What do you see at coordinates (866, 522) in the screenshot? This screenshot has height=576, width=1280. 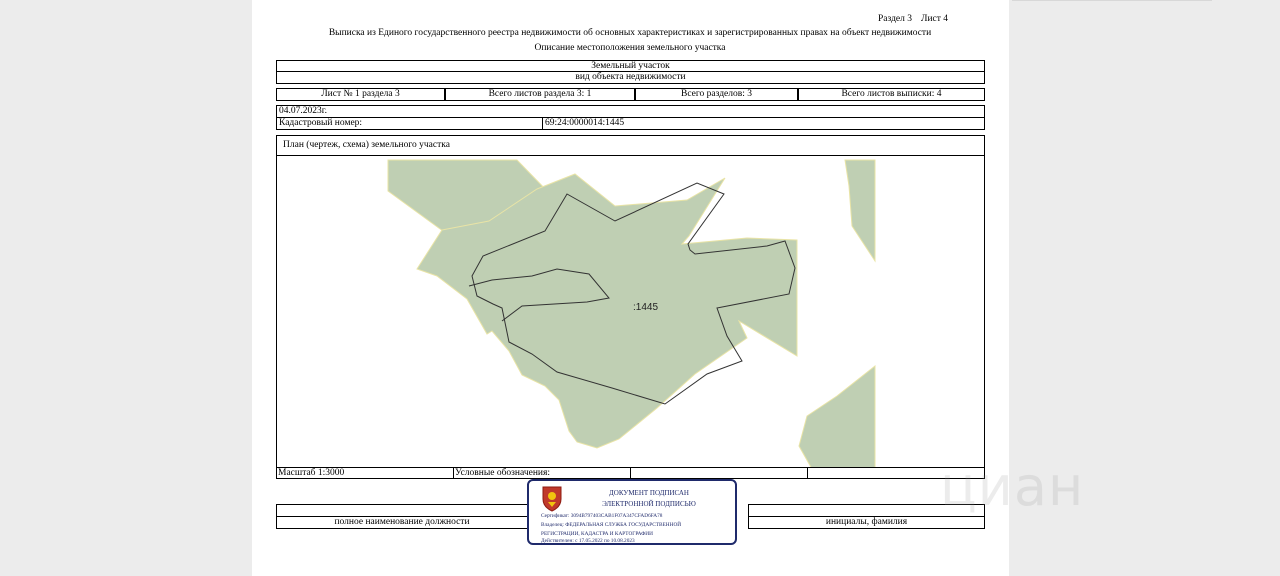 I see `initials-caption: инициалы, фамилия` at bounding box center [866, 522].